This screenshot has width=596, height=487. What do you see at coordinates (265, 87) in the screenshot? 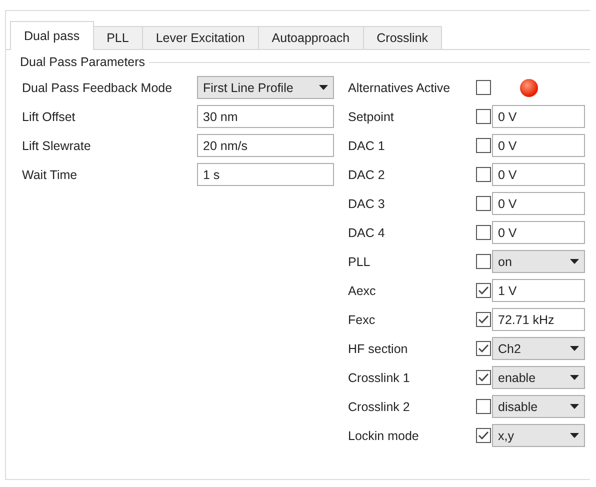
I see `dropdown: First Line Profile` at bounding box center [265, 87].